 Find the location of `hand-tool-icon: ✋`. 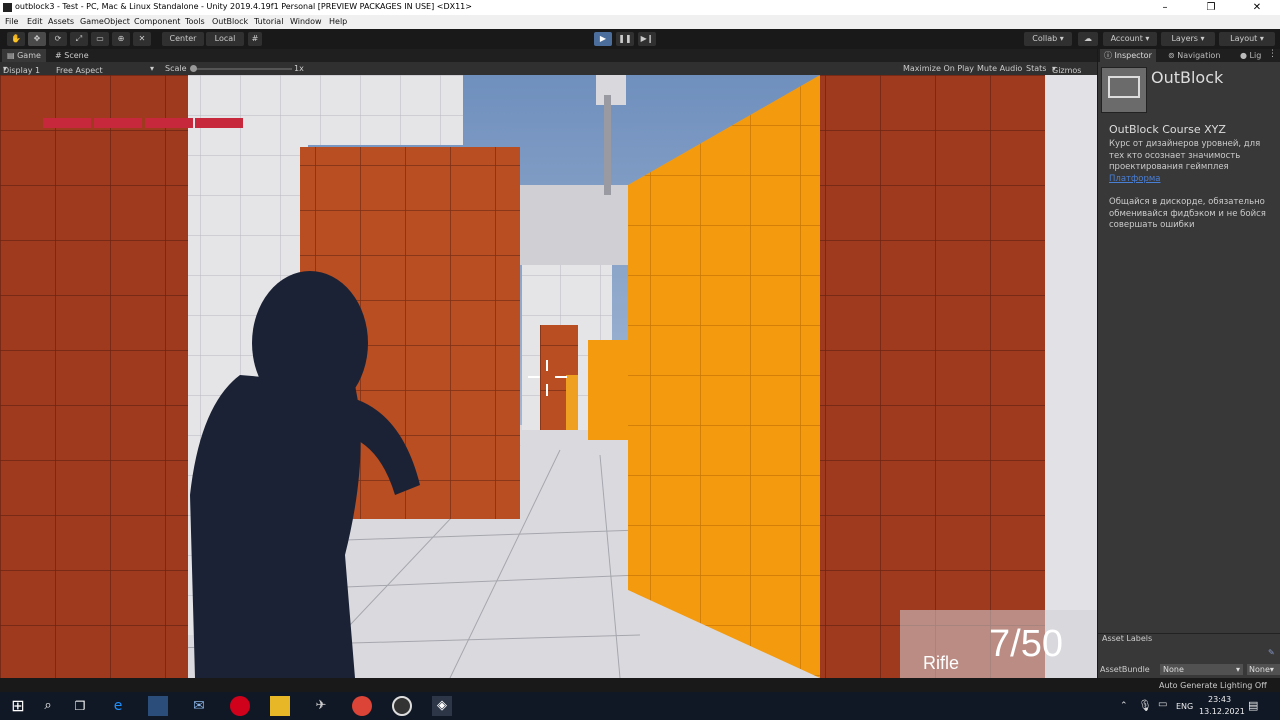

hand-tool-icon: ✋ is located at coordinates (16, 39).